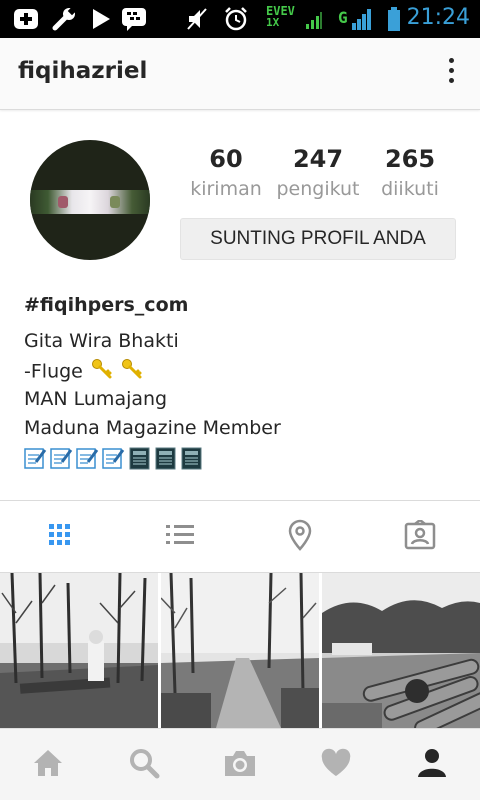 The width and height of the screenshot is (480, 800). Describe the element at coordinates (83, 71) in the screenshot. I see `username-title: fiqihazriel` at that location.